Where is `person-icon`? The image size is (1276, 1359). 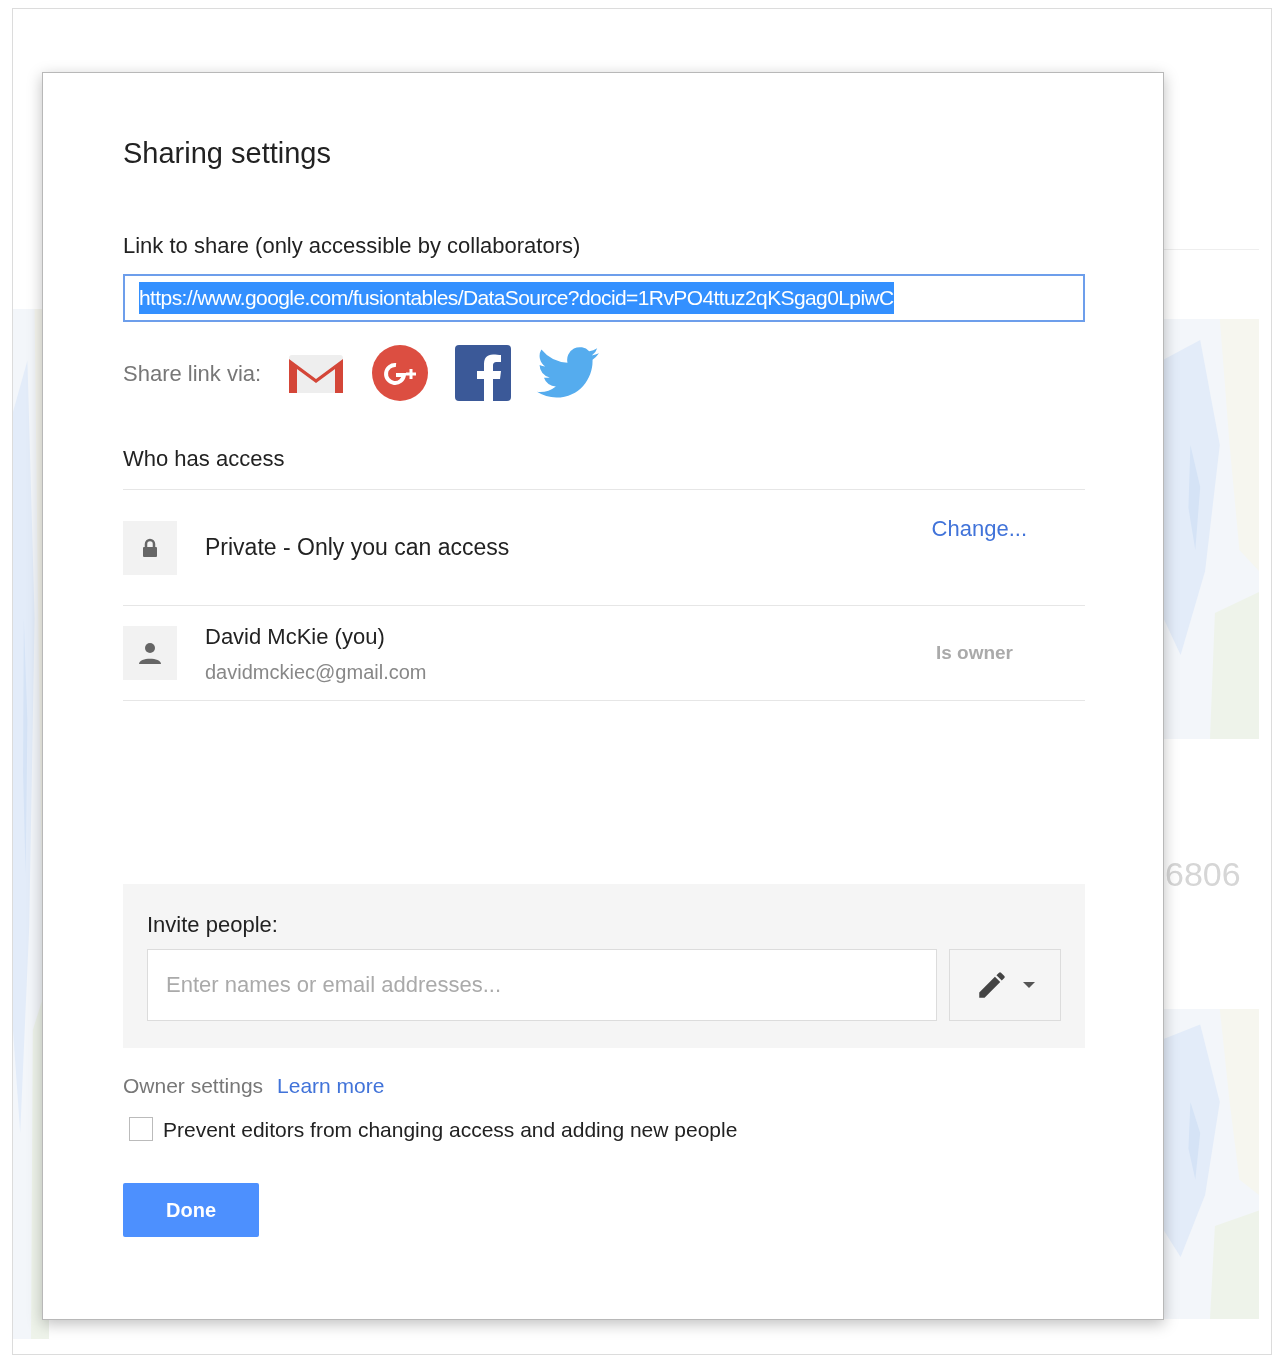
person-icon is located at coordinates (150, 653).